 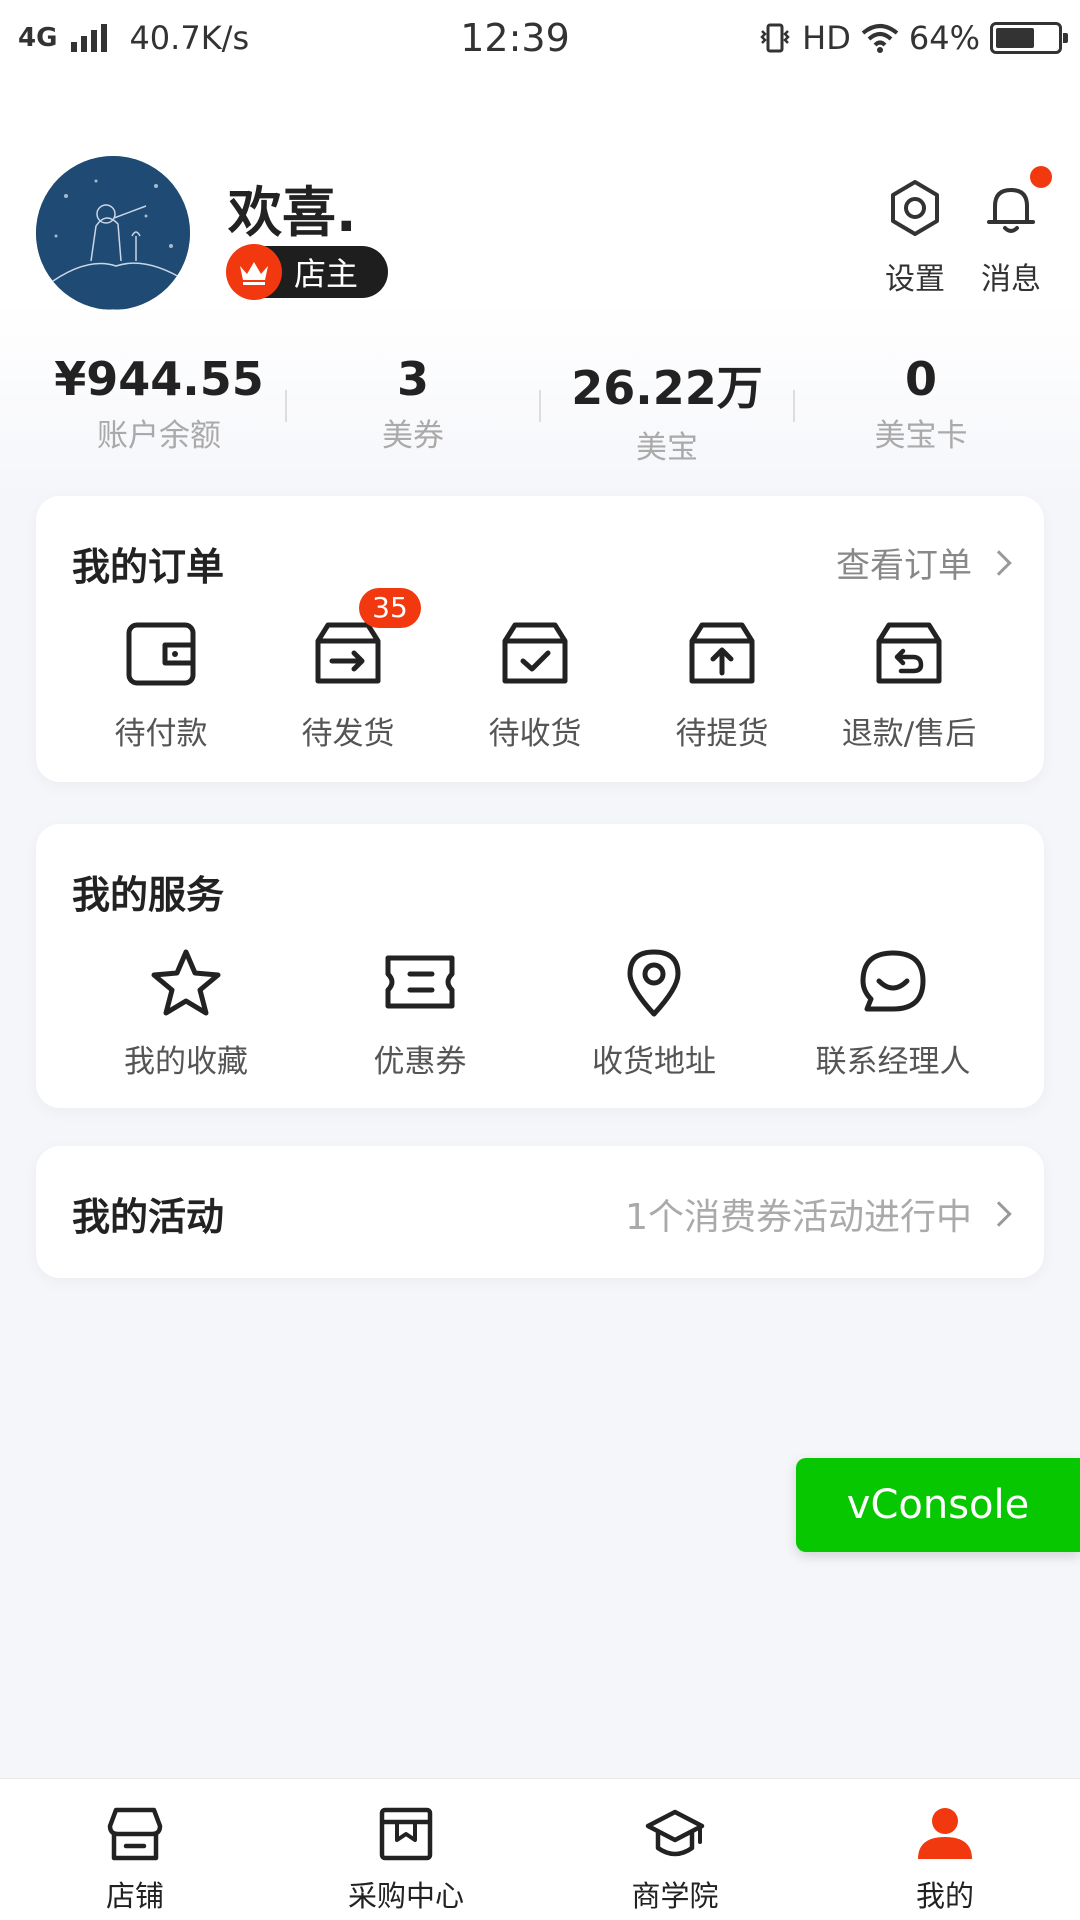 I want to click on view-orders-link: 查看订单, so click(x=924, y=562).